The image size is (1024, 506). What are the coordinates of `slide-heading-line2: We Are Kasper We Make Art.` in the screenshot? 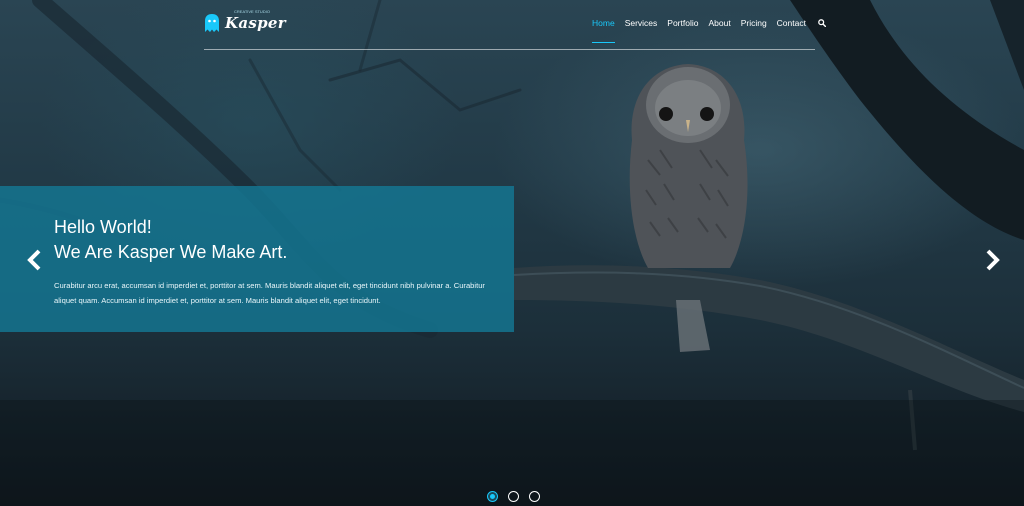 It's located at (171, 252).